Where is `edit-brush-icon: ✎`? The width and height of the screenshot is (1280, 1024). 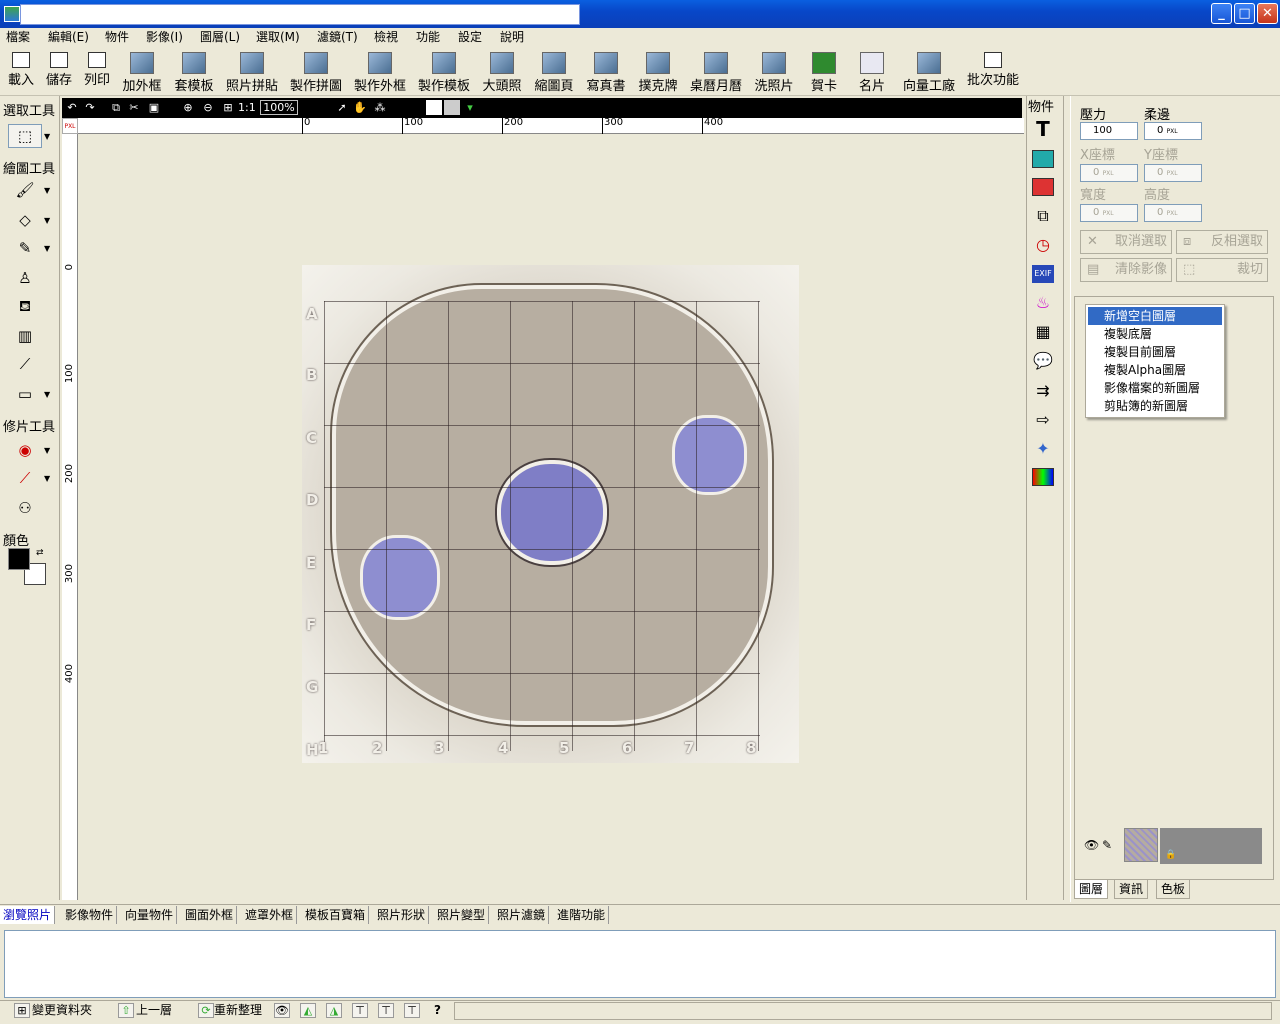
edit-brush-icon: ✎ is located at coordinates (1107, 845).